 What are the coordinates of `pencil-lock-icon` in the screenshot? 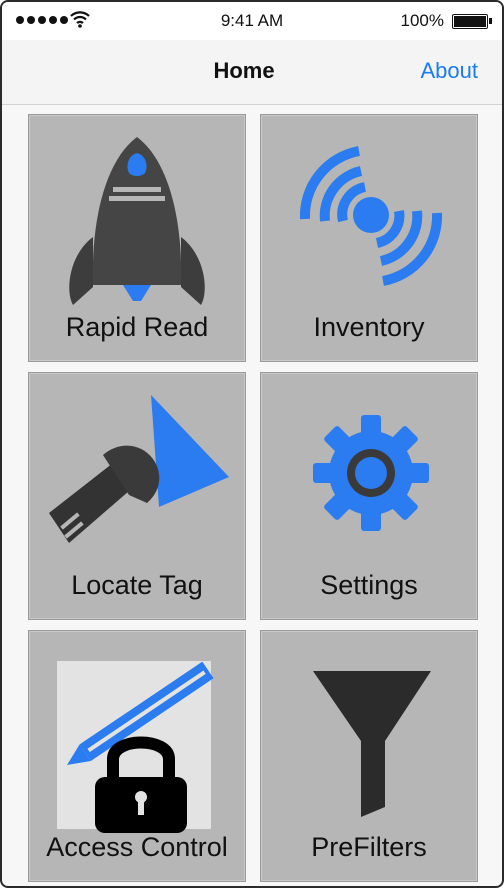 It's located at (135, 747).